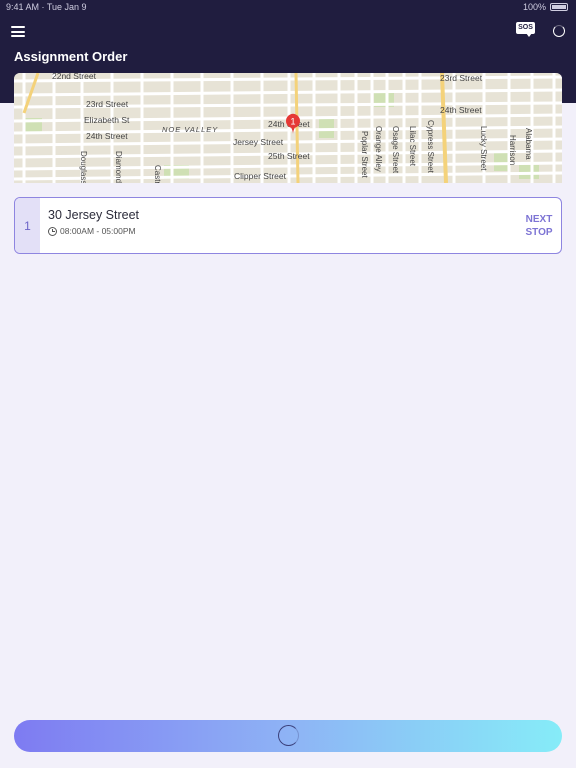 The height and width of the screenshot is (768, 576). I want to click on street-label: Lilac Street, so click(412, 146).